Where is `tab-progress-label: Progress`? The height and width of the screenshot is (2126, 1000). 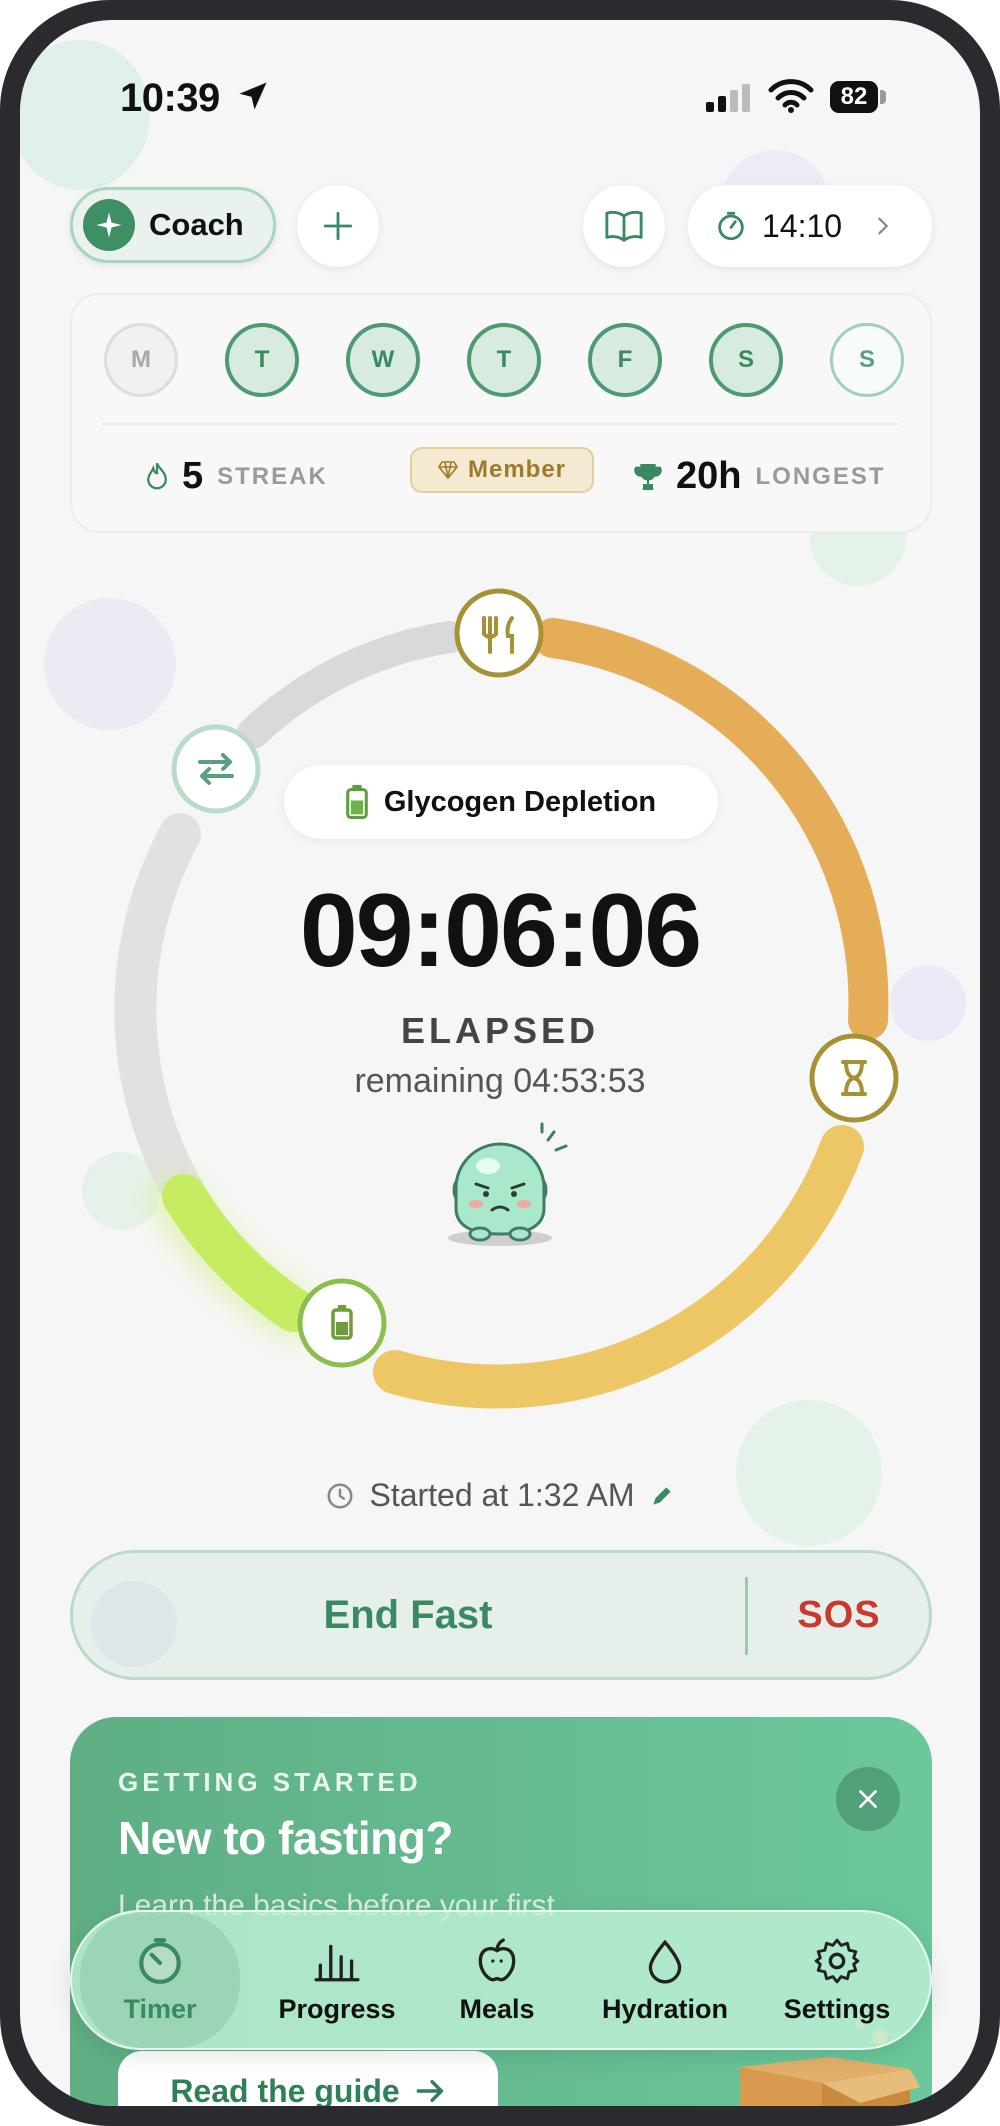 tab-progress-label: Progress is located at coordinates (337, 2008).